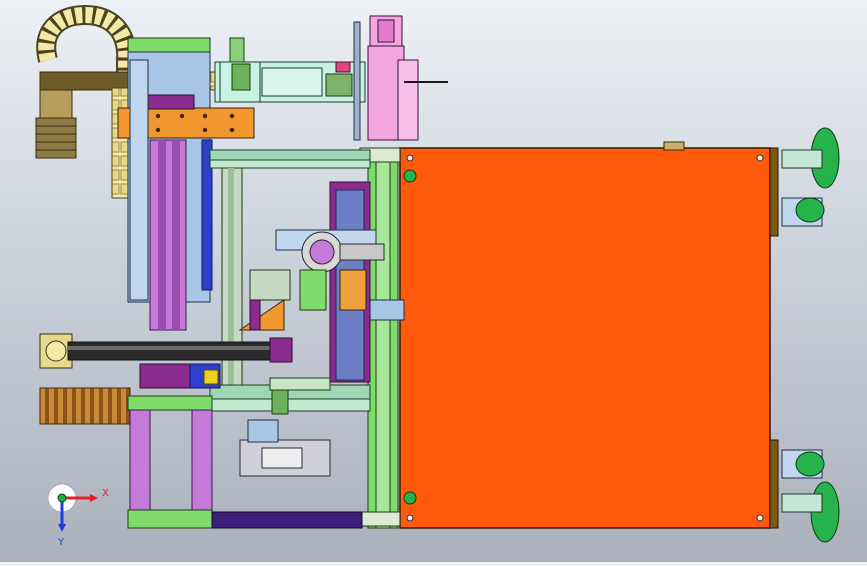 The height and width of the screenshot is (566, 867). Describe the element at coordinates (61, 542) in the screenshot. I see `y-axis-label: Y` at that location.